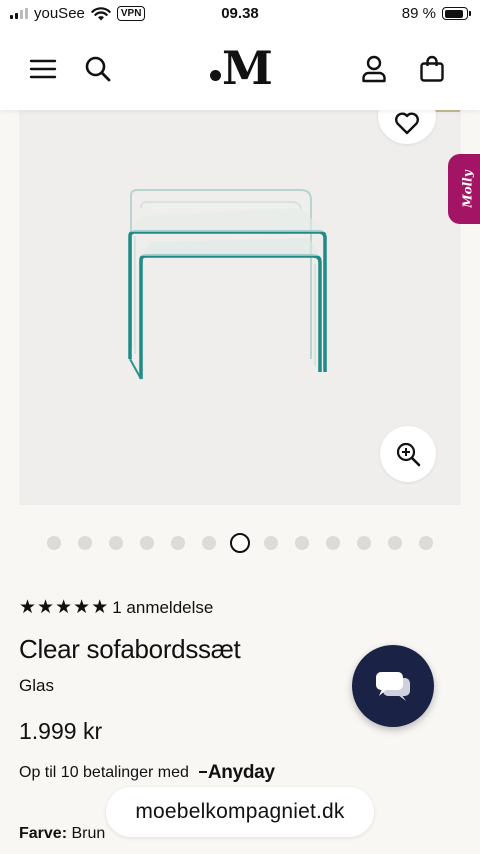  Describe the element at coordinates (88, 833) in the screenshot. I see `color-value: Brun` at that location.